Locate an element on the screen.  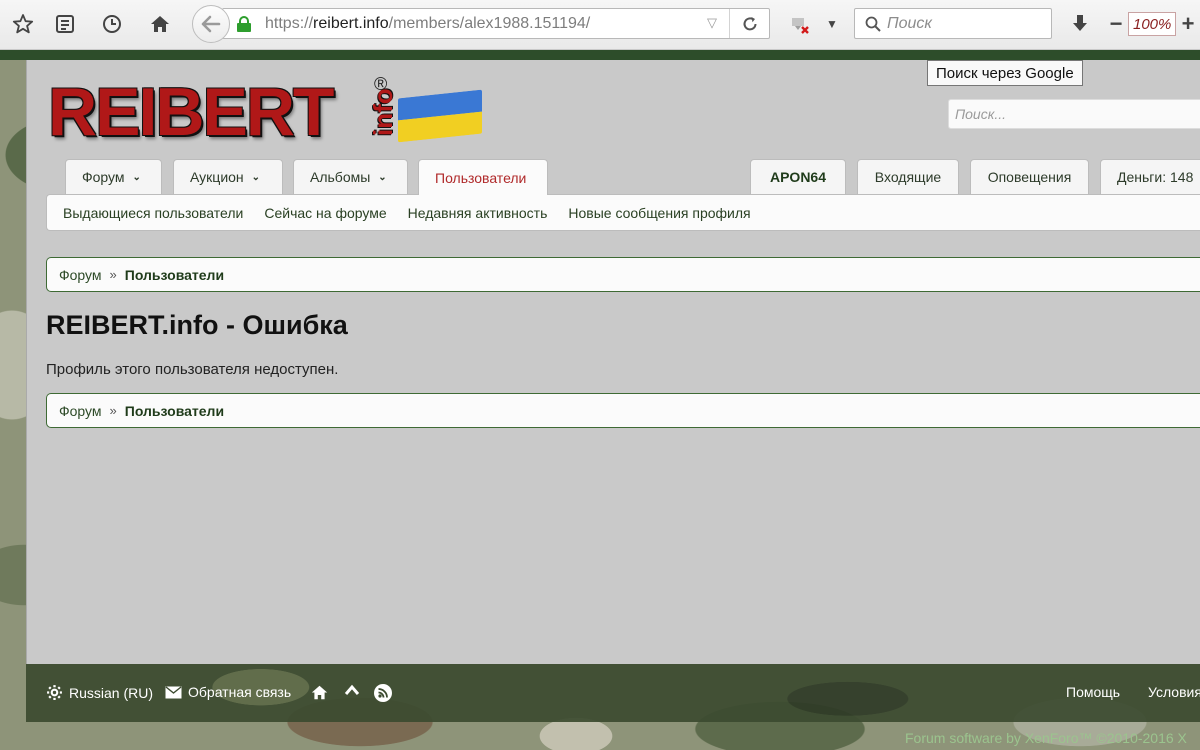
subnav-recent-activity: Недавняя активность is located at coordinates (478, 213).